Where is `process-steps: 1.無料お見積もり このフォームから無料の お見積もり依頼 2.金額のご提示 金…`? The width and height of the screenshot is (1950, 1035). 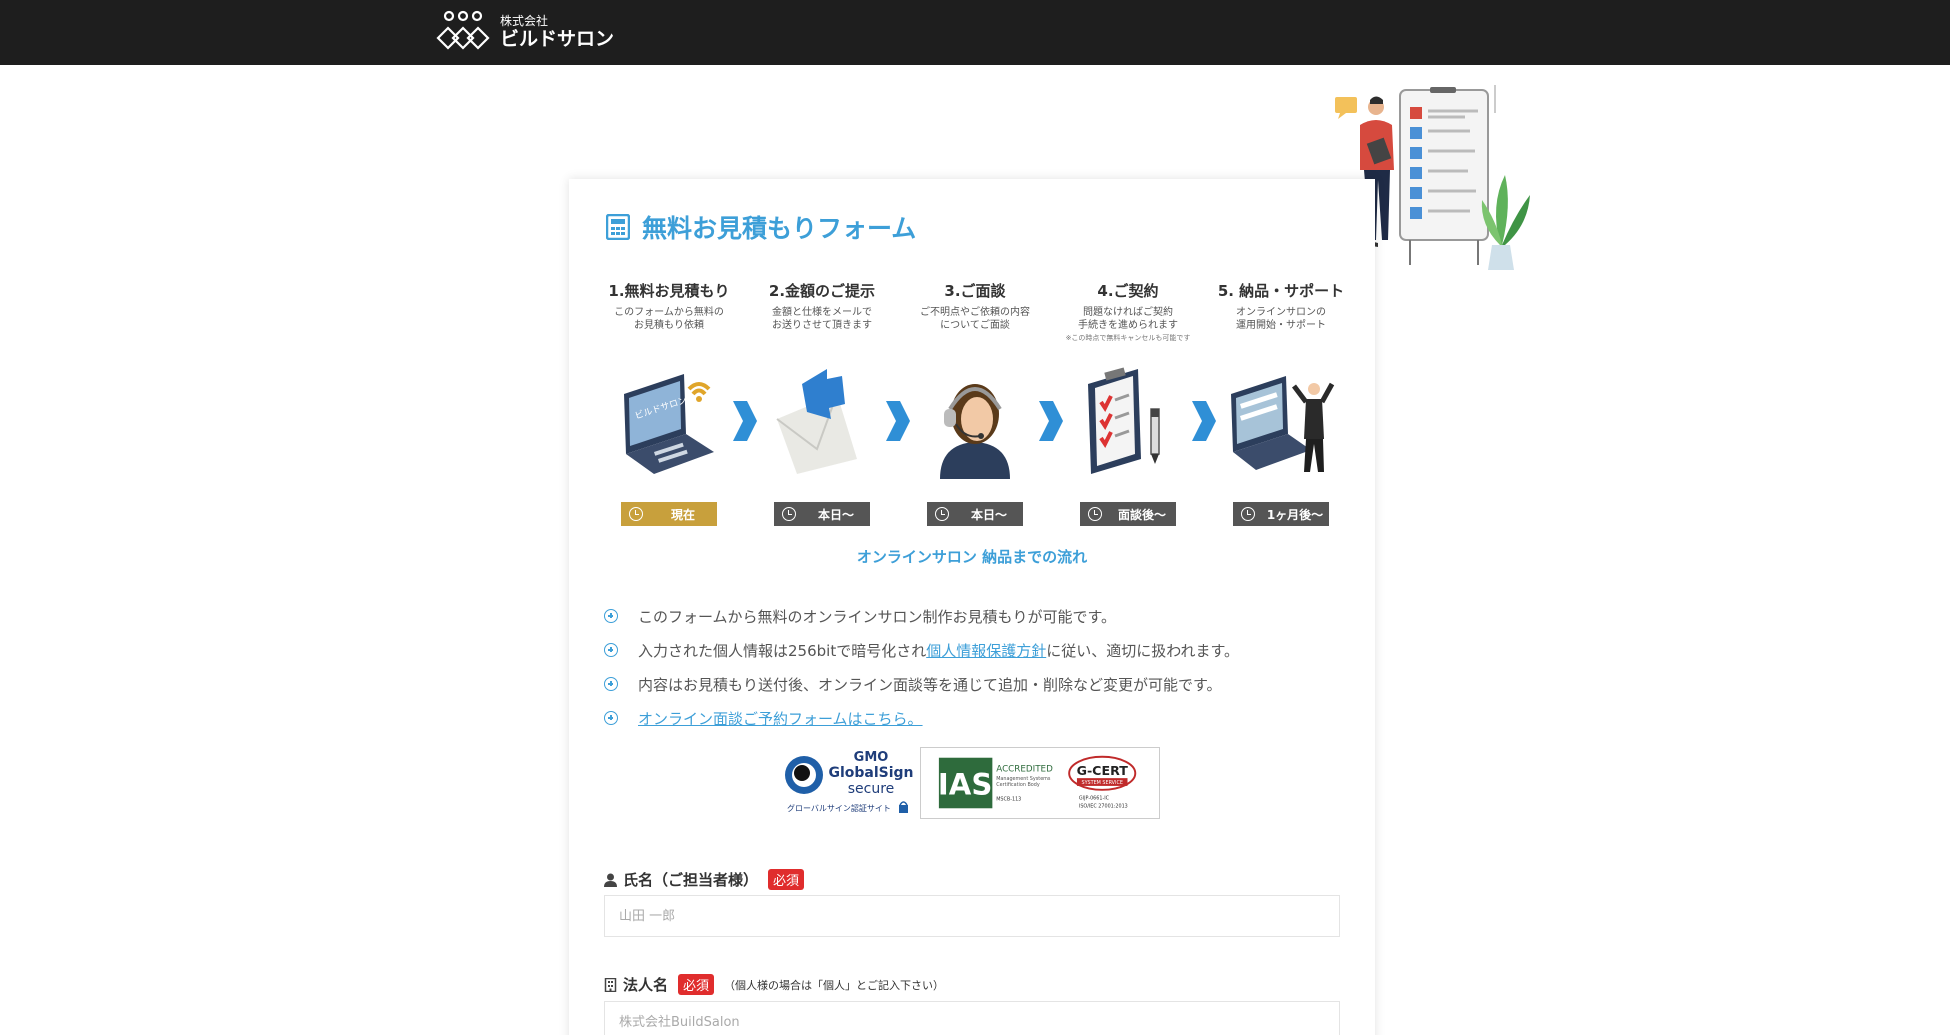 process-steps: 1.無料お見積もり このフォームから無料の お見積もり依頼 2.金額のご提示 金… is located at coordinates (975, 402).